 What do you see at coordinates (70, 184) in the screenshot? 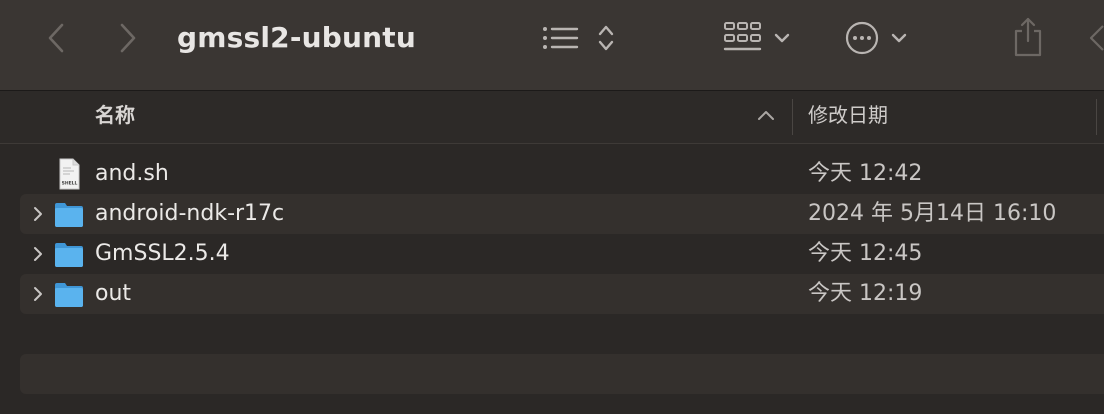
I see `svg-text: SHELL` at bounding box center [70, 184].